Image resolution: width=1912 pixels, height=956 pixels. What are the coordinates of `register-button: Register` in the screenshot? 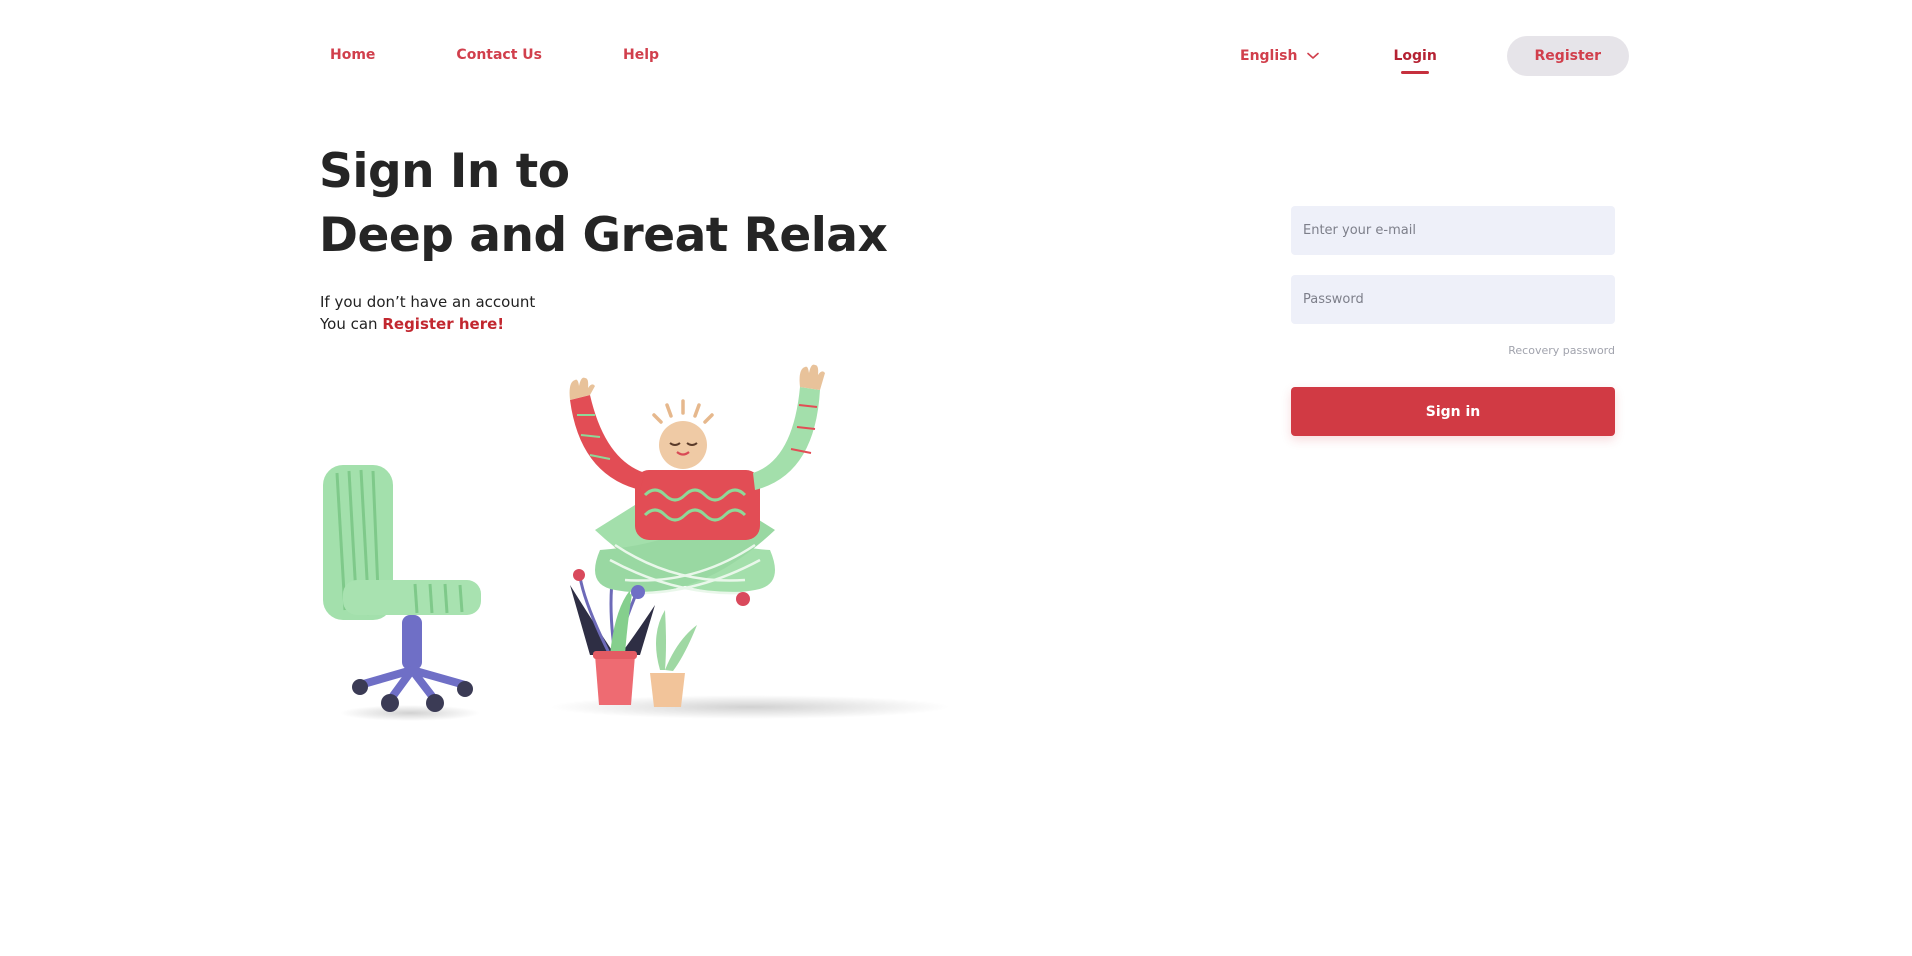 It's located at (1567, 56).